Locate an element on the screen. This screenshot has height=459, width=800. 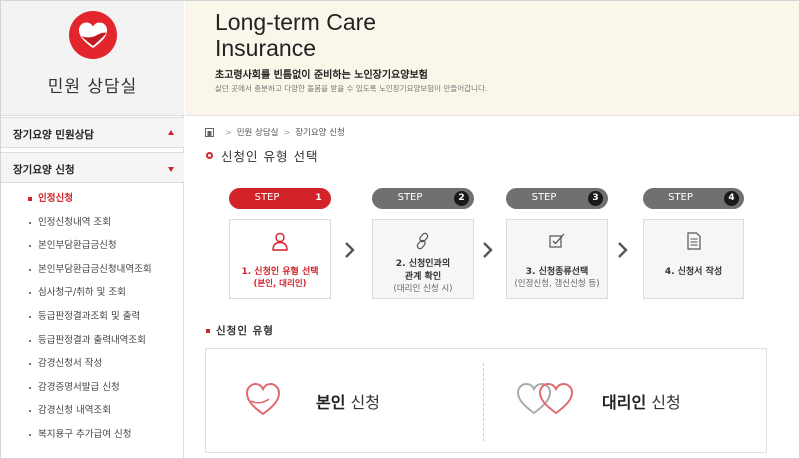
sidebar-section-apply: 장기요양 신청 is located at coordinates (92, 167).